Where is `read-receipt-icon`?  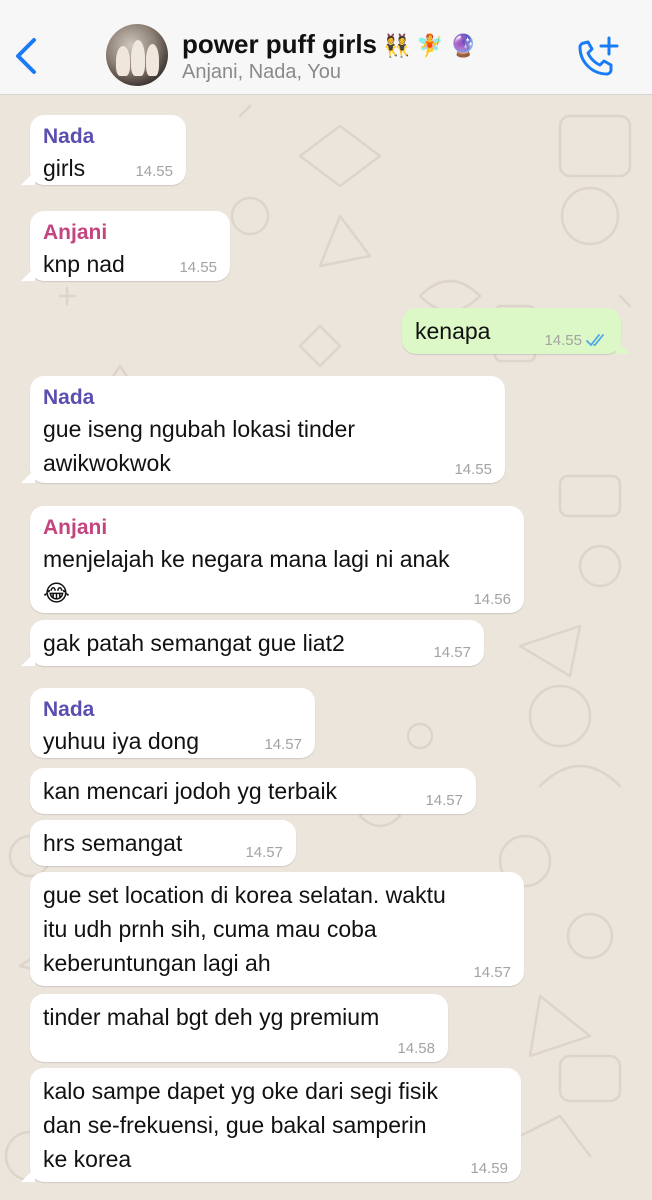
read-receipt-icon is located at coordinates (595, 340).